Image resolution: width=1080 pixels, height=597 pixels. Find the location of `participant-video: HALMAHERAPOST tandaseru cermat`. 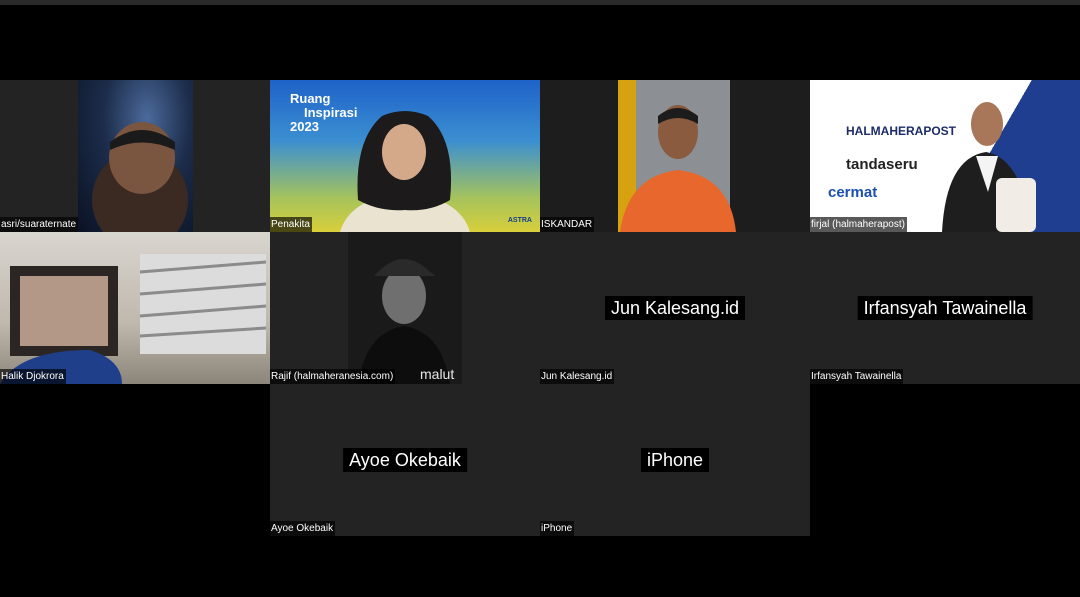

participant-video: HALMAHERAPOST tandaseru cermat is located at coordinates (945, 156).